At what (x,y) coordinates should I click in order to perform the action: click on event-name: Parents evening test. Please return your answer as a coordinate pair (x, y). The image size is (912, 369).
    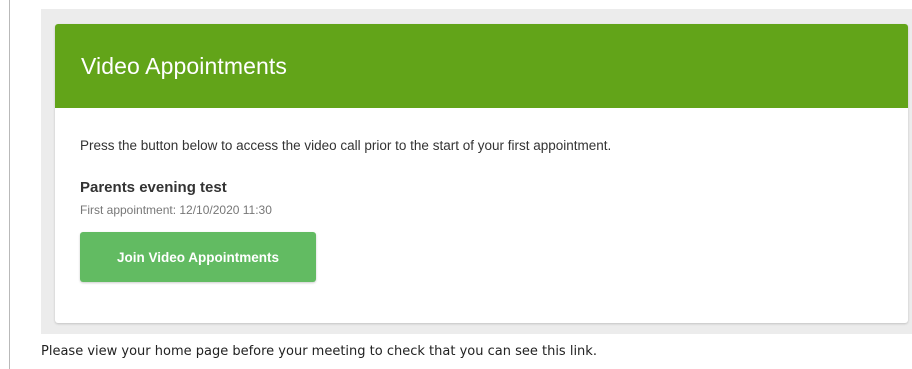
    Looking at the image, I should click on (153, 187).